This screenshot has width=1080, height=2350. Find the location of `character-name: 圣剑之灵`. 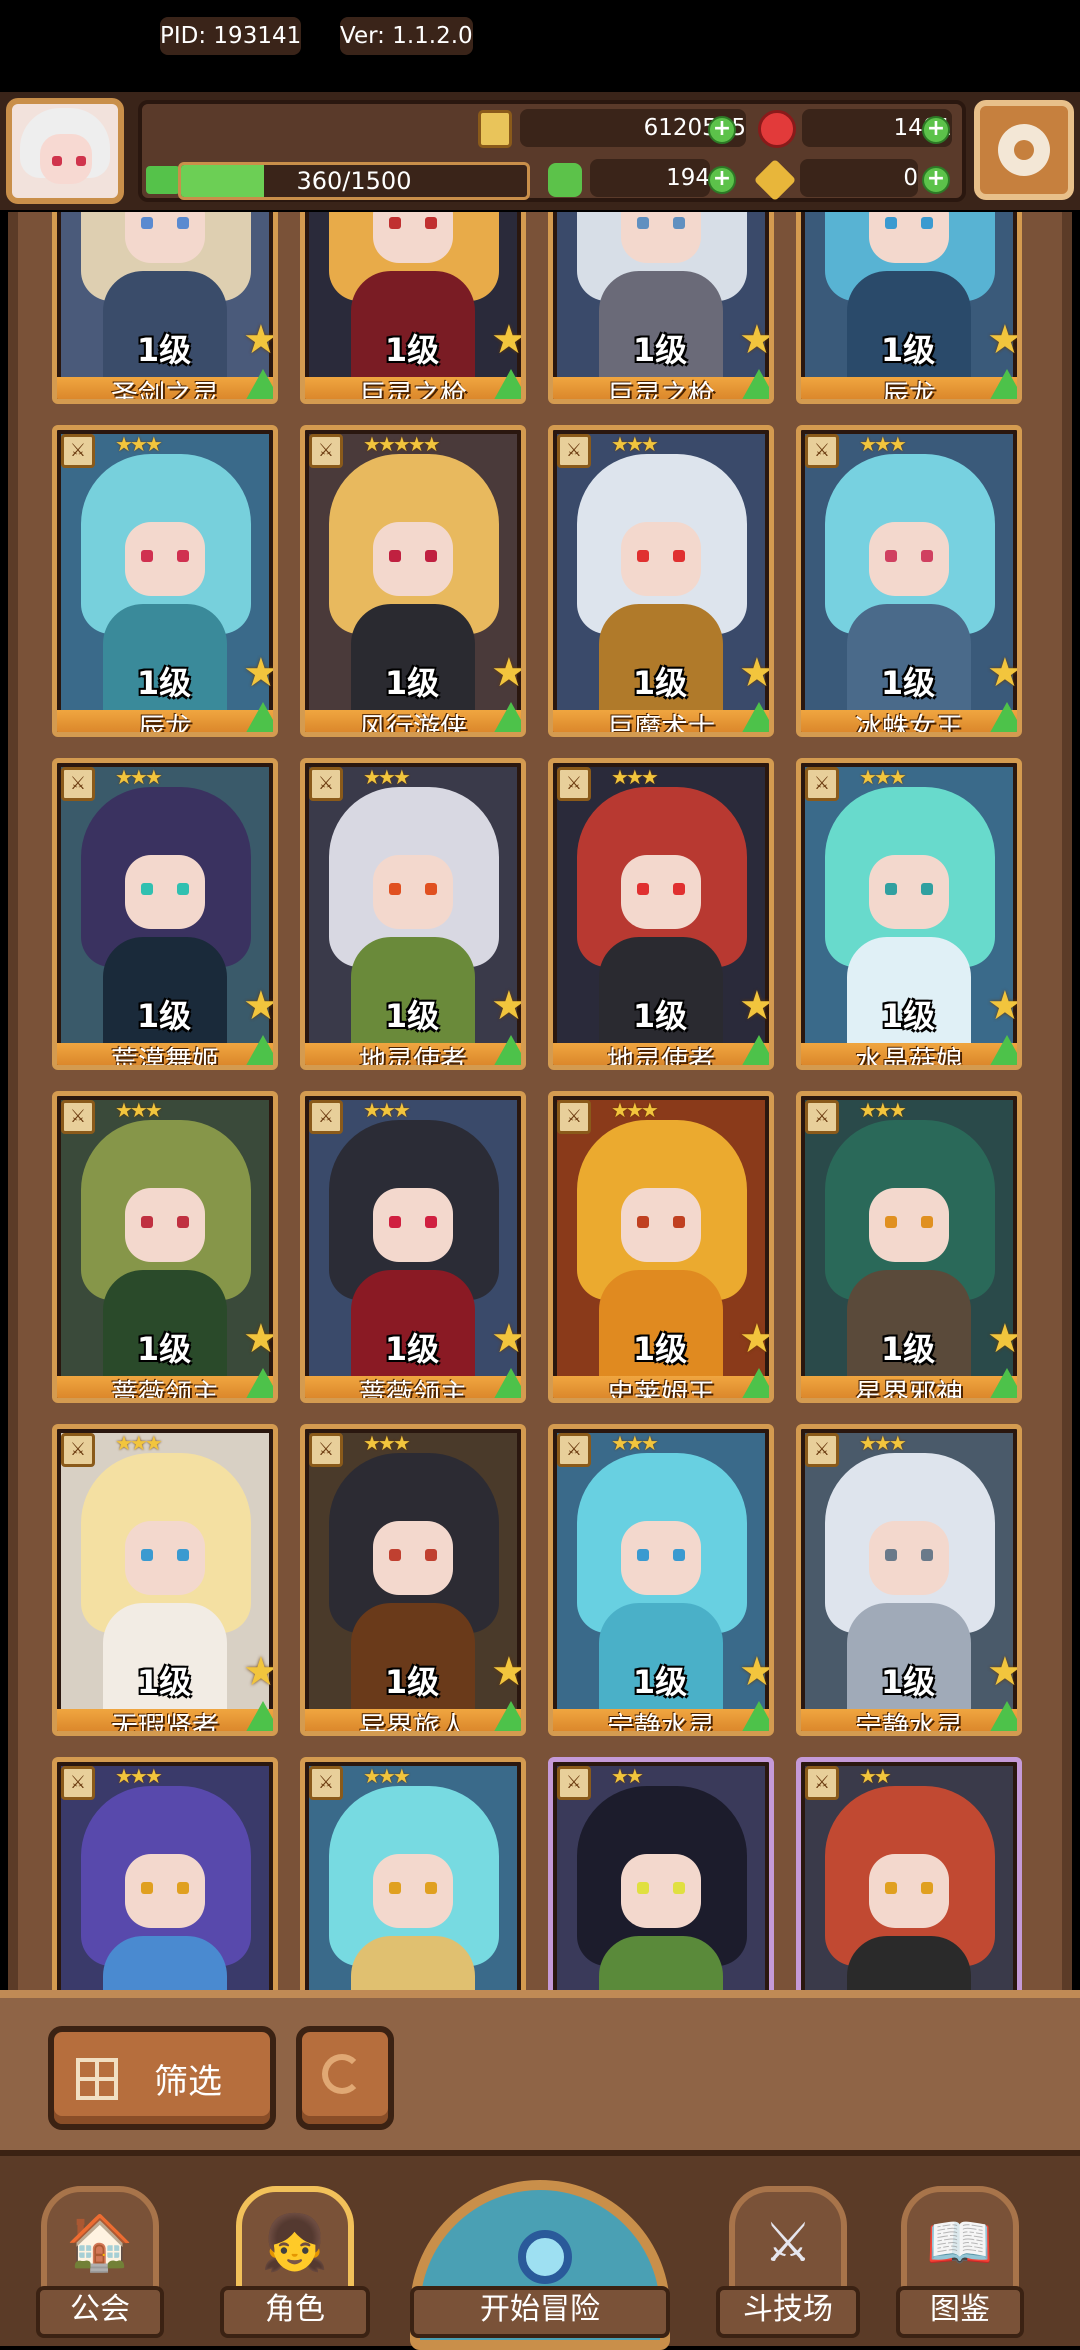

character-name: 圣剑之灵 is located at coordinates (165, 392).